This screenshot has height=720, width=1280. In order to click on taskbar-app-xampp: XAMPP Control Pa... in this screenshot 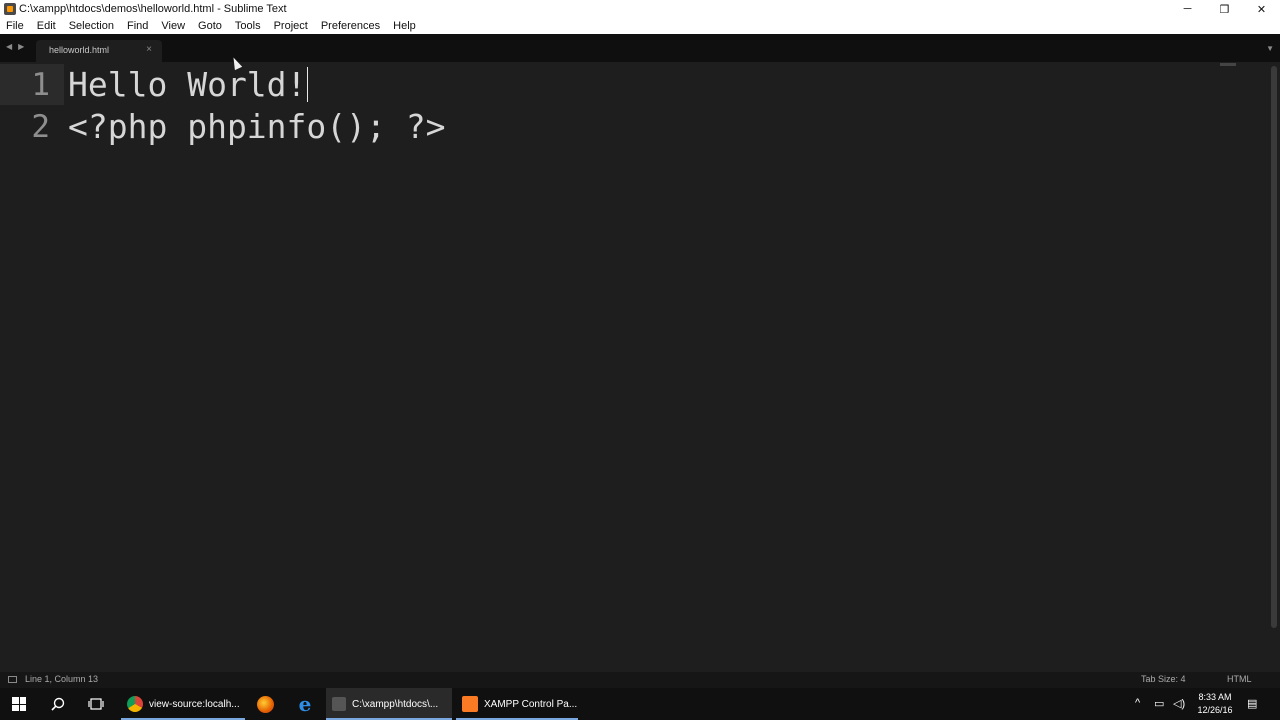, I will do `click(517, 704)`.